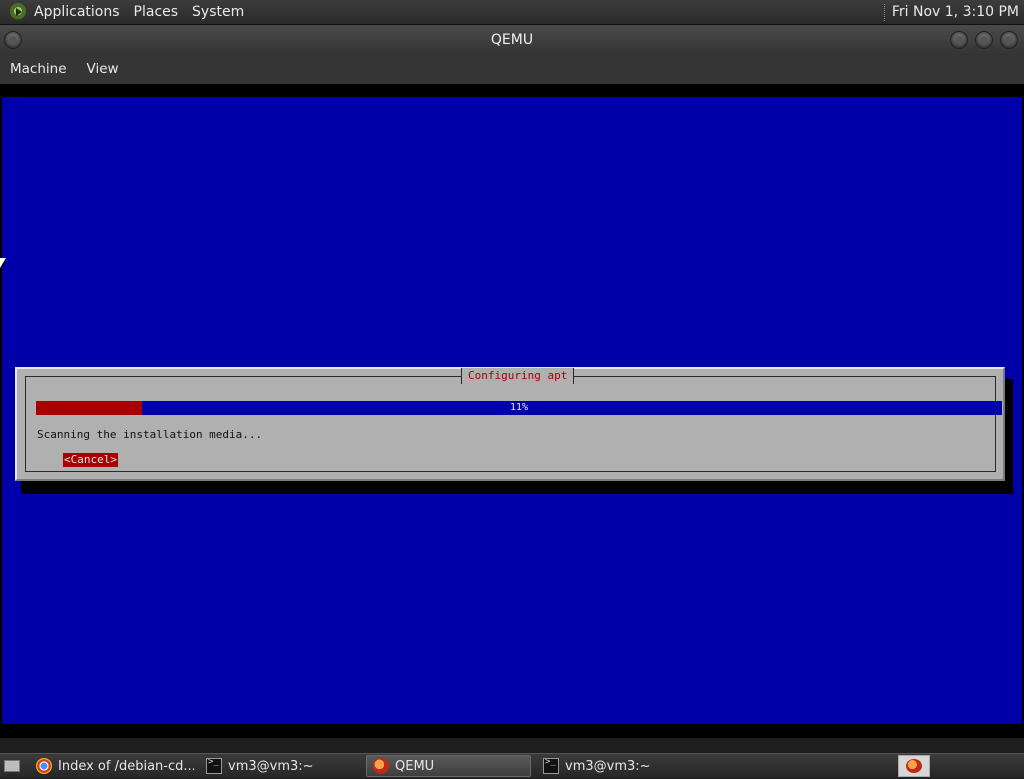 This screenshot has height=779, width=1024. Describe the element at coordinates (958, 12) in the screenshot. I see `clock: Fri Nov 1, 3:10 PM` at that location.